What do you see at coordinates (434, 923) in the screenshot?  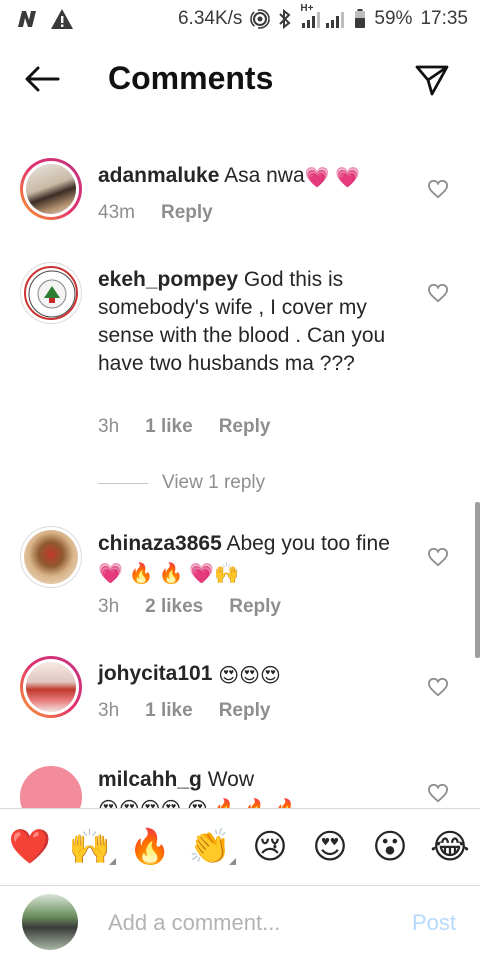 I see `post-button: Post` at bounding box center [434, 923].